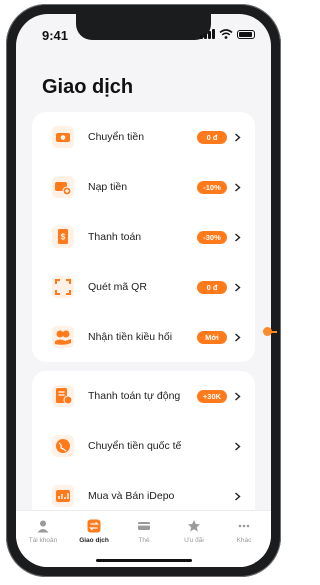 This screenshot has width=320, height=585. What do you see at coordinates (135, 446) in the screenshot?
I see `menu-item-label: Chuyển tiền quốc tế` at bounding box center [135, 446].